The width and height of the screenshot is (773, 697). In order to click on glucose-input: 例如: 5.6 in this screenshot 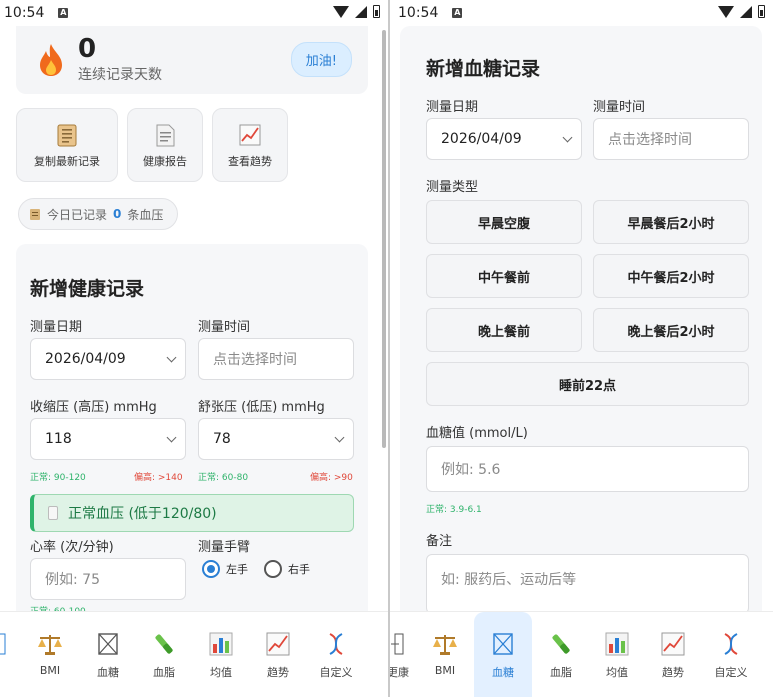, I will do `click(587, 469)`.